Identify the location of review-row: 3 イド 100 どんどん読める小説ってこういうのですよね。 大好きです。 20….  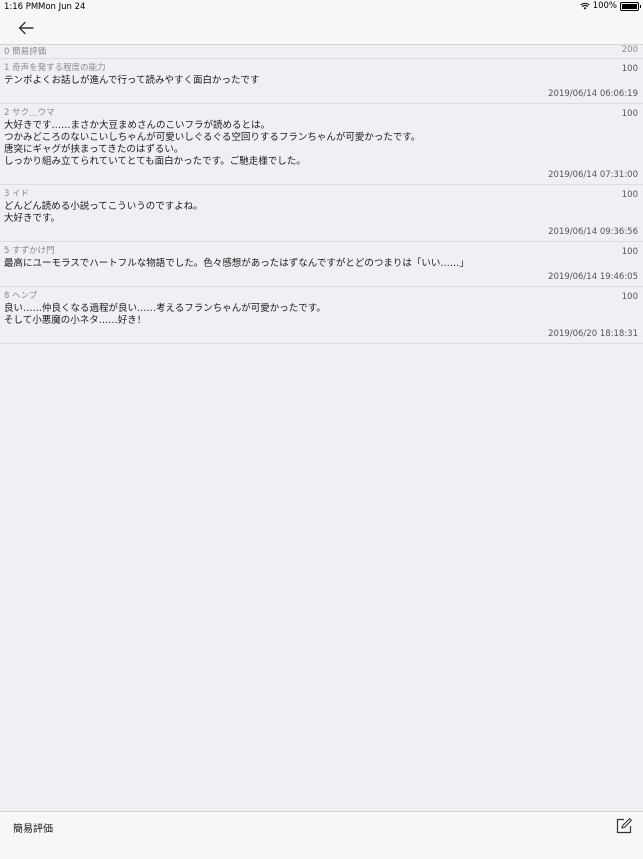
(321, 213).